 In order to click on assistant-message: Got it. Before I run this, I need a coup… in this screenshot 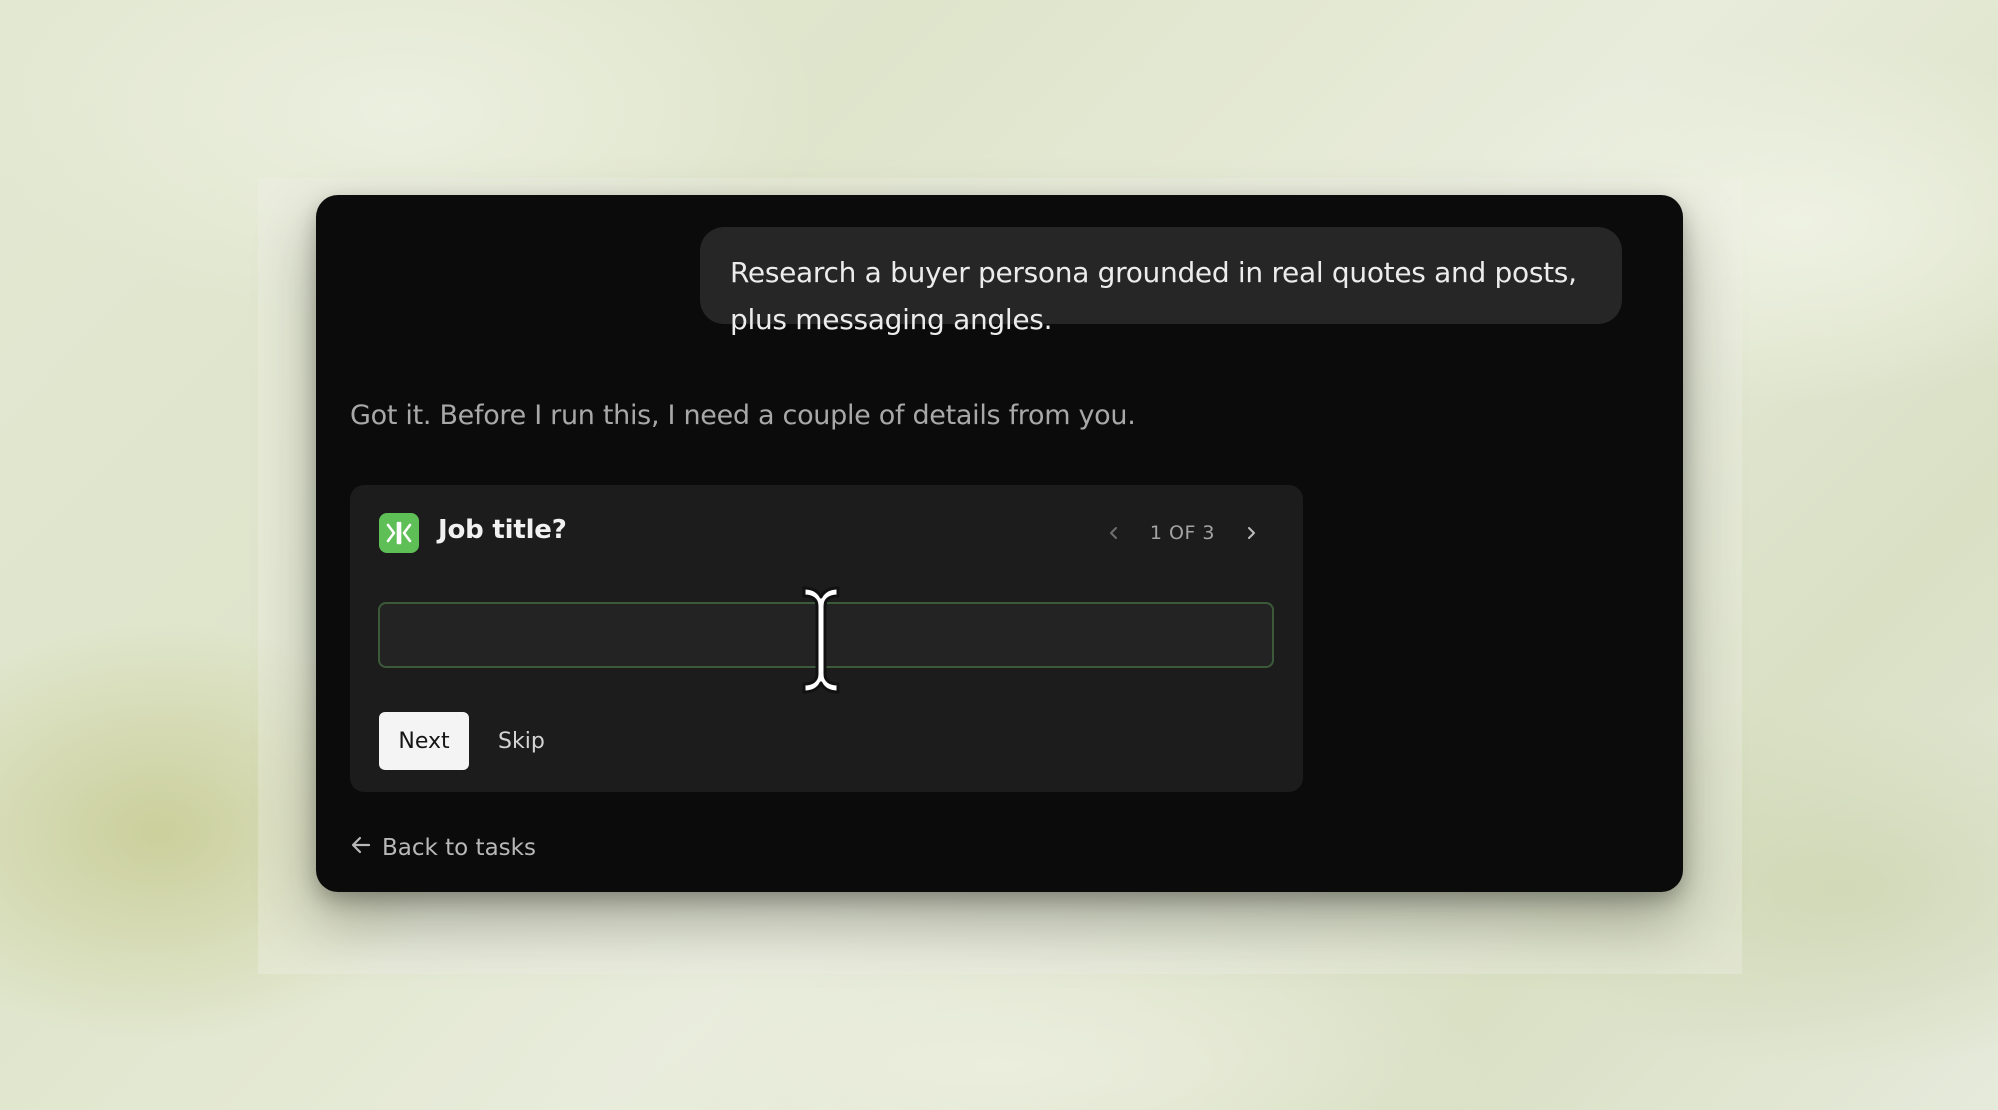, I will do `click(743, 415)`.